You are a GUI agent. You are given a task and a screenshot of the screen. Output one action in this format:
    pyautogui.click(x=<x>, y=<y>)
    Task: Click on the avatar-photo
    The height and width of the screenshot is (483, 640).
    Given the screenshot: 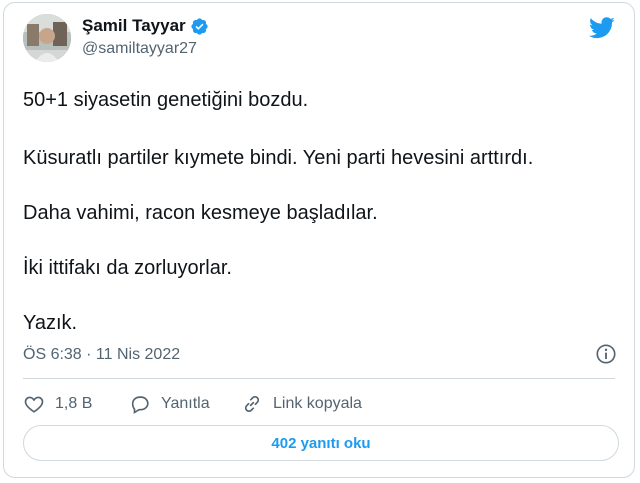 What is the action you would take?
    pyautogui.click(x=47, y=38)
    